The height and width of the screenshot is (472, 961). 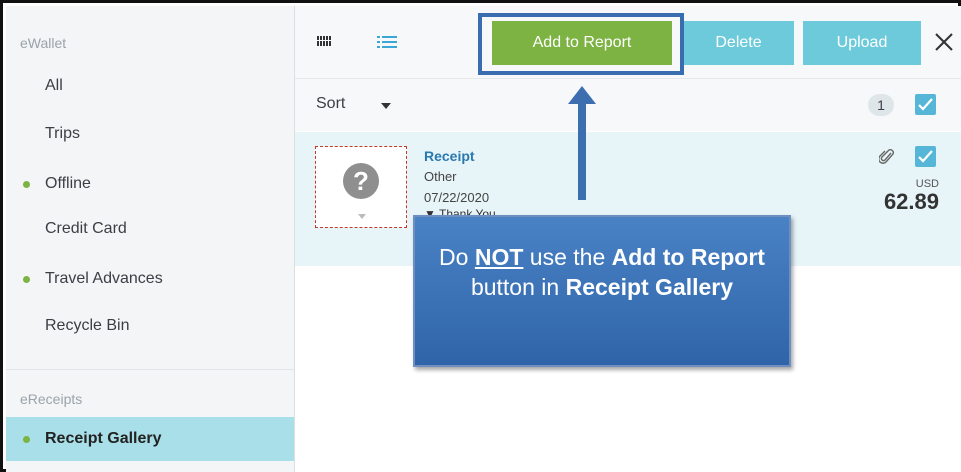 What do you see at coordinates (518, 287) in the screenshot?
I see `callout-text-3: button in` at bounding box center [518, 287].